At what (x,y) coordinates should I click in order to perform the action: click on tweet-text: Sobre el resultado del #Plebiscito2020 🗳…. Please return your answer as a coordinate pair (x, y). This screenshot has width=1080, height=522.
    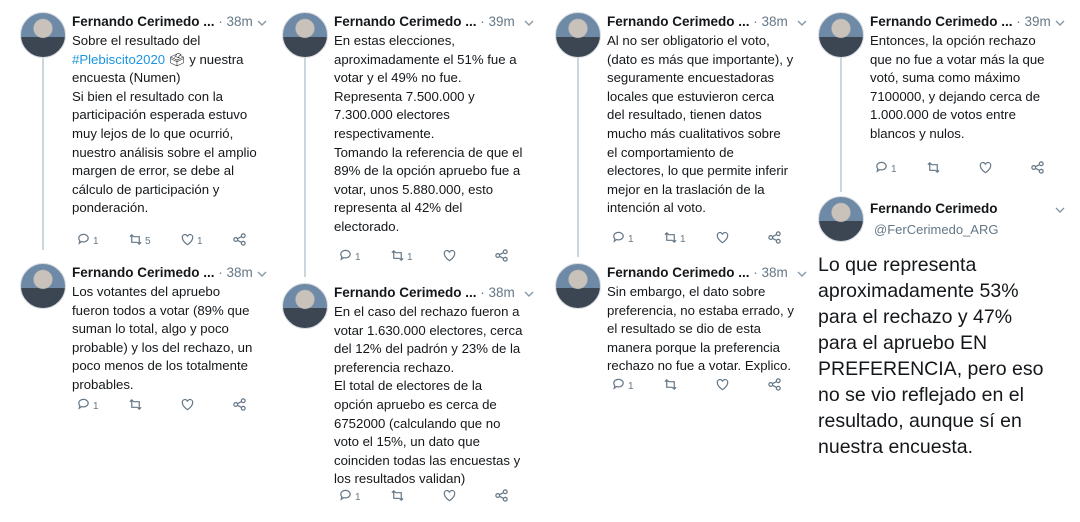
    Looking at the image, I should click on (164, 124).